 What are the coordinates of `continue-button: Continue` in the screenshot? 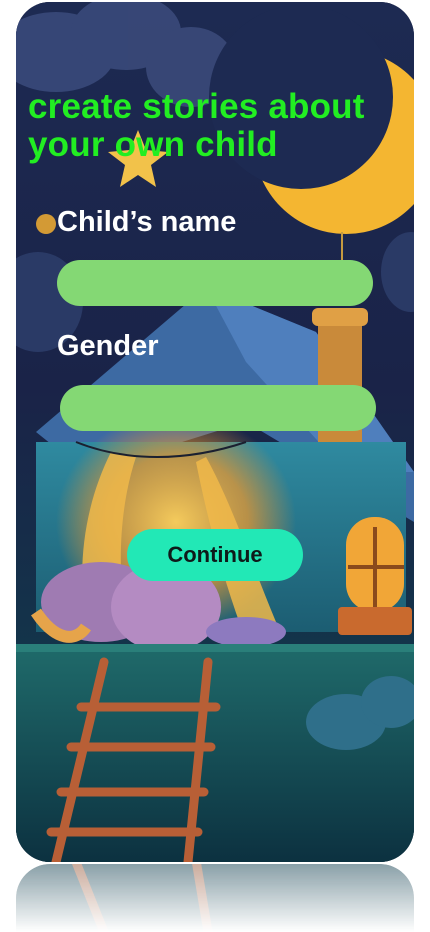 It's located at (215, 555).